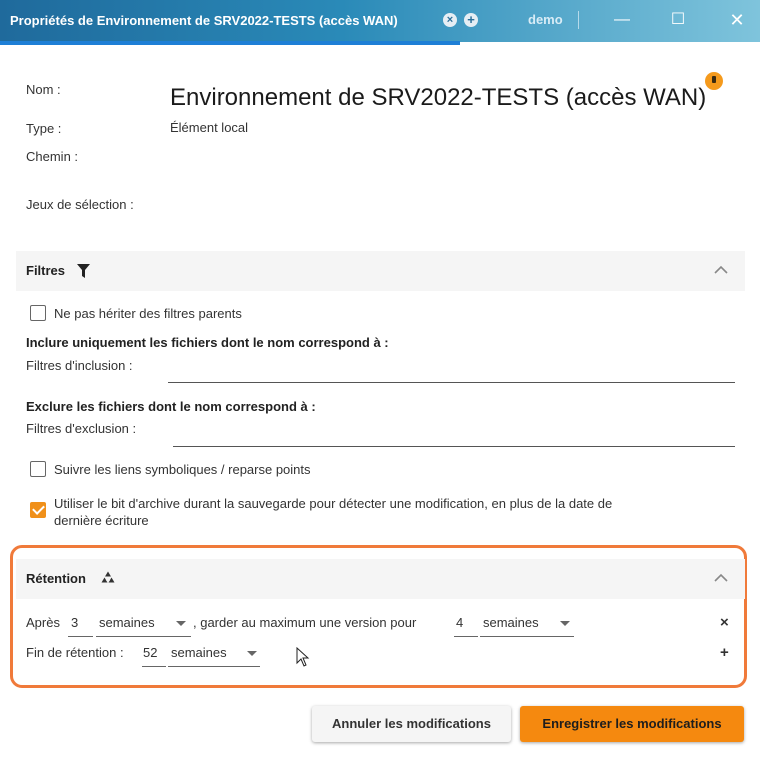  Describe the element at coordinates (75, 652) in the screenshot. I see `end-retention-label: Fin de rétention :` at that location.